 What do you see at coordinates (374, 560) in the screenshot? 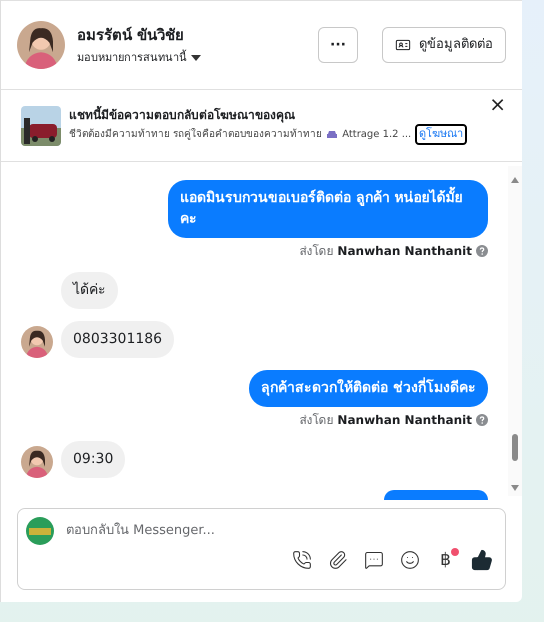
I see `chat-bubble-icon` at bounding box center [374, 560].